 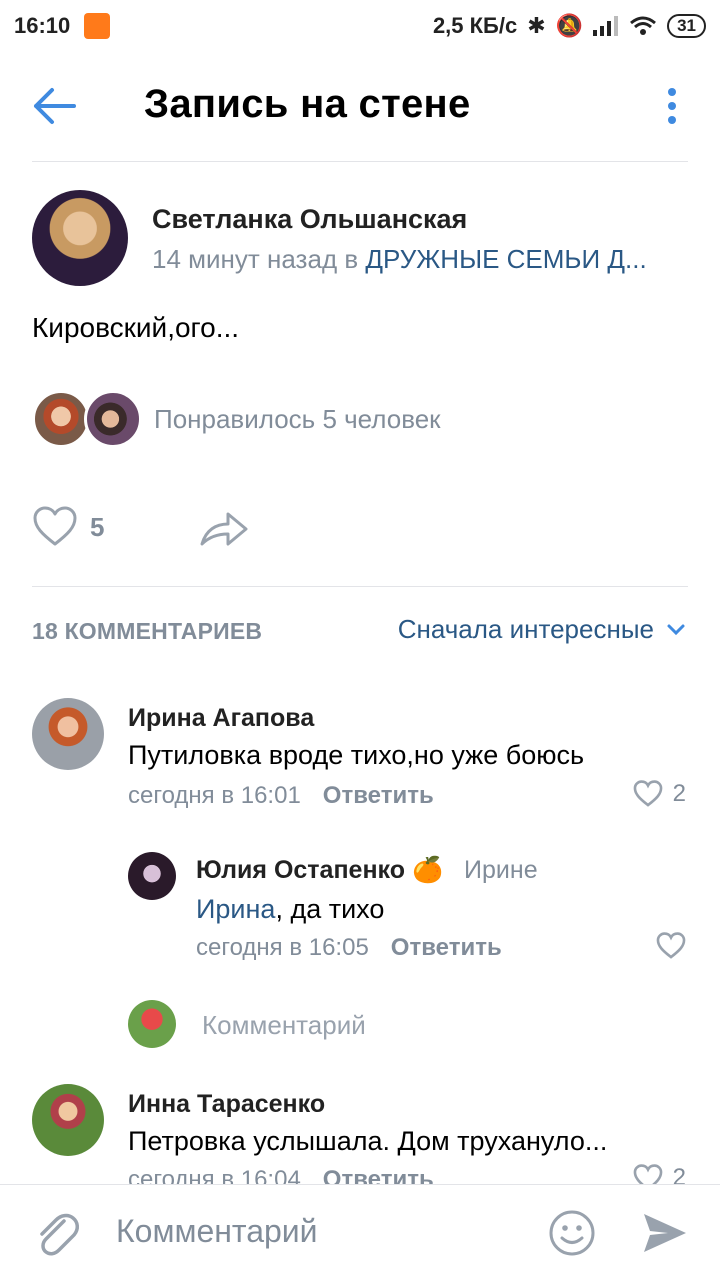 What do you see at coordinates (57, 1233) in the screenshot?
I see `paperclip-icon` at bounding box center [57, 1233].